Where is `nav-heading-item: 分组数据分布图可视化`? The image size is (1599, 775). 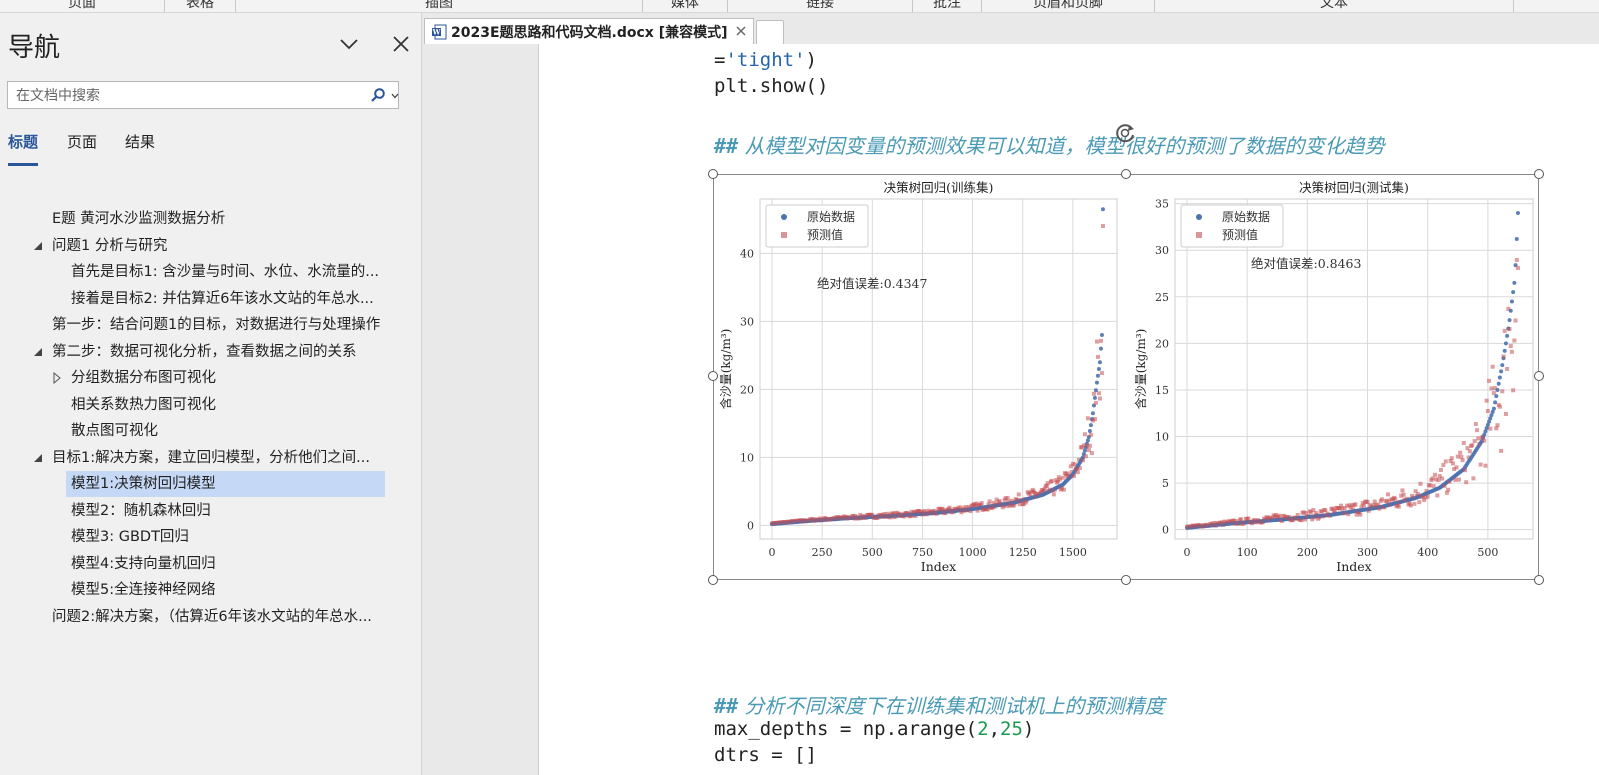 nav-heading-item: 分组数据分布图可视化 is located at coordinates (210, 378).